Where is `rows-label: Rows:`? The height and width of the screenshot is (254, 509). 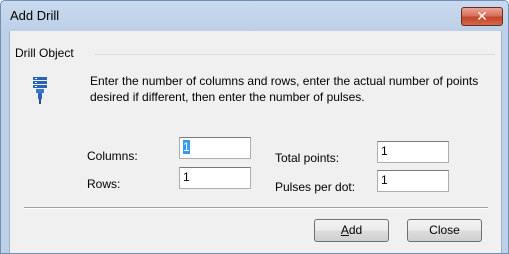 rows-label: Rows: is located at coordinates (104, 184).